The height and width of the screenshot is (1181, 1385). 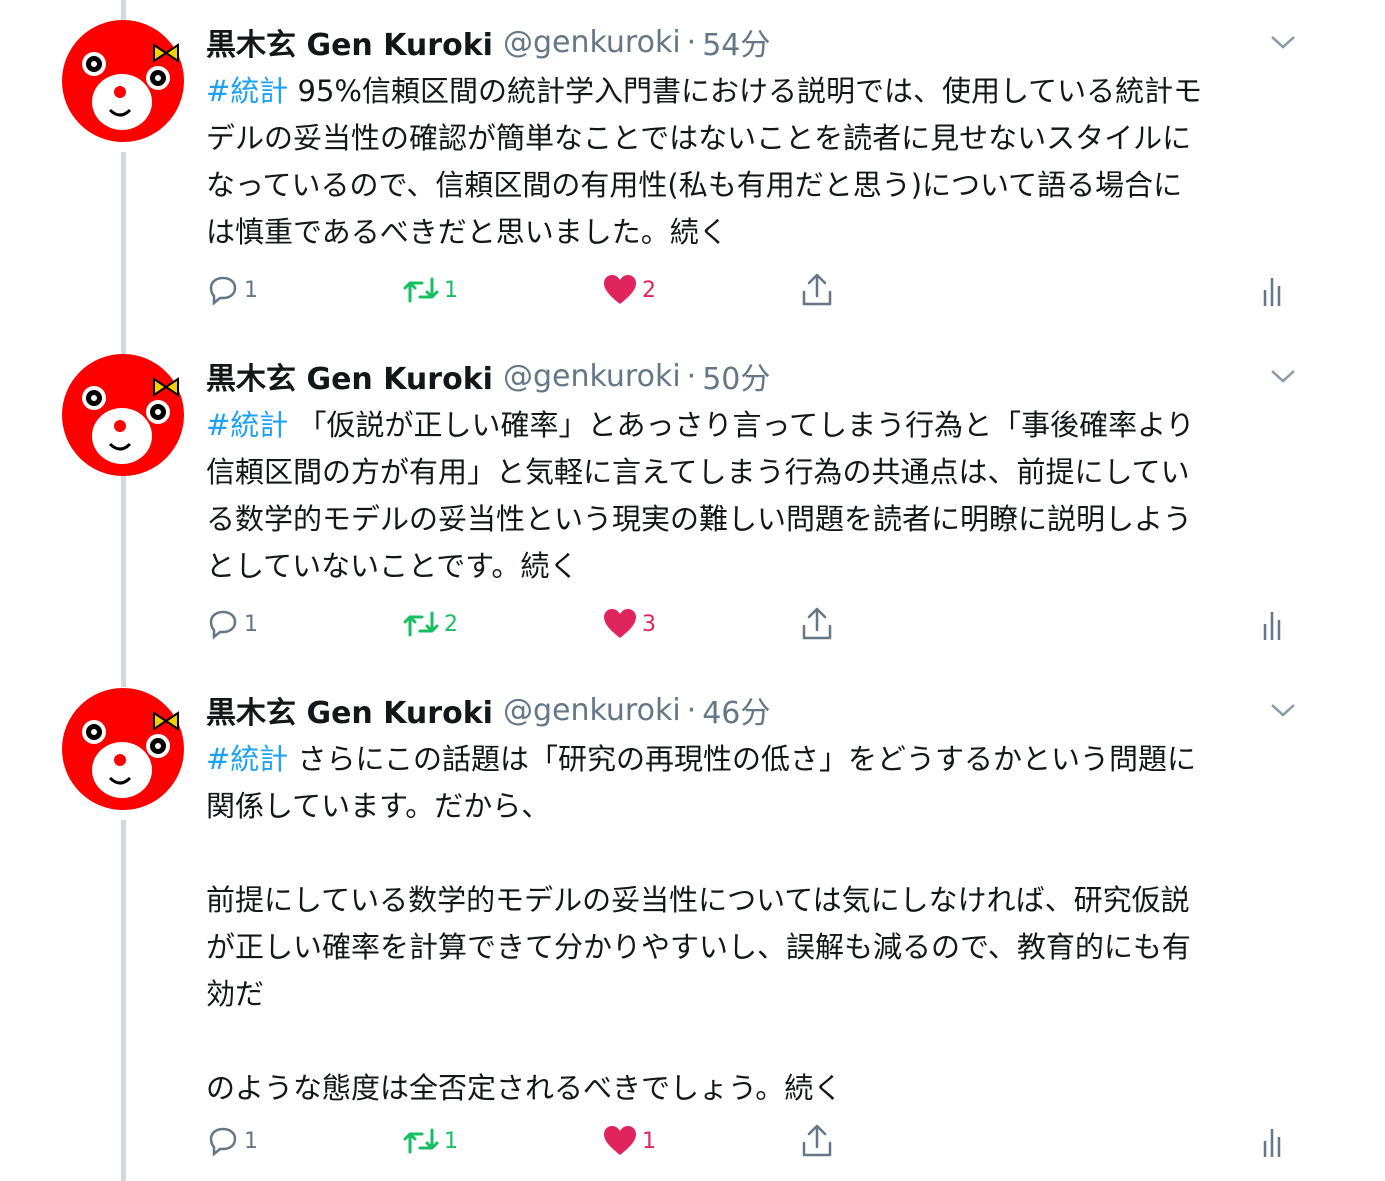 I want to click on text-line: としていないことです。続く, so click(x=392, y=566).